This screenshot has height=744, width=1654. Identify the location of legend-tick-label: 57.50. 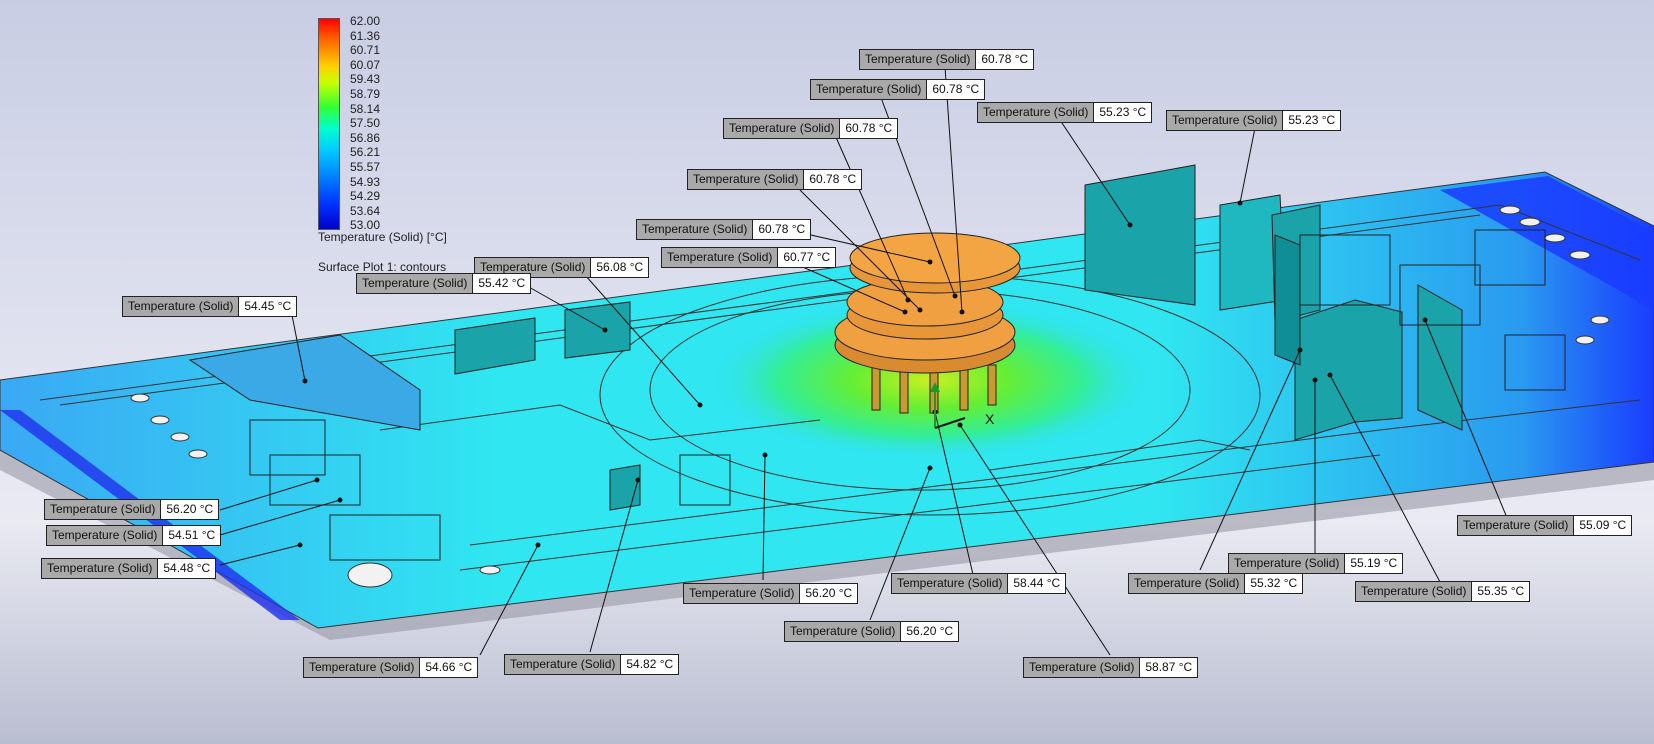
(365, 123).